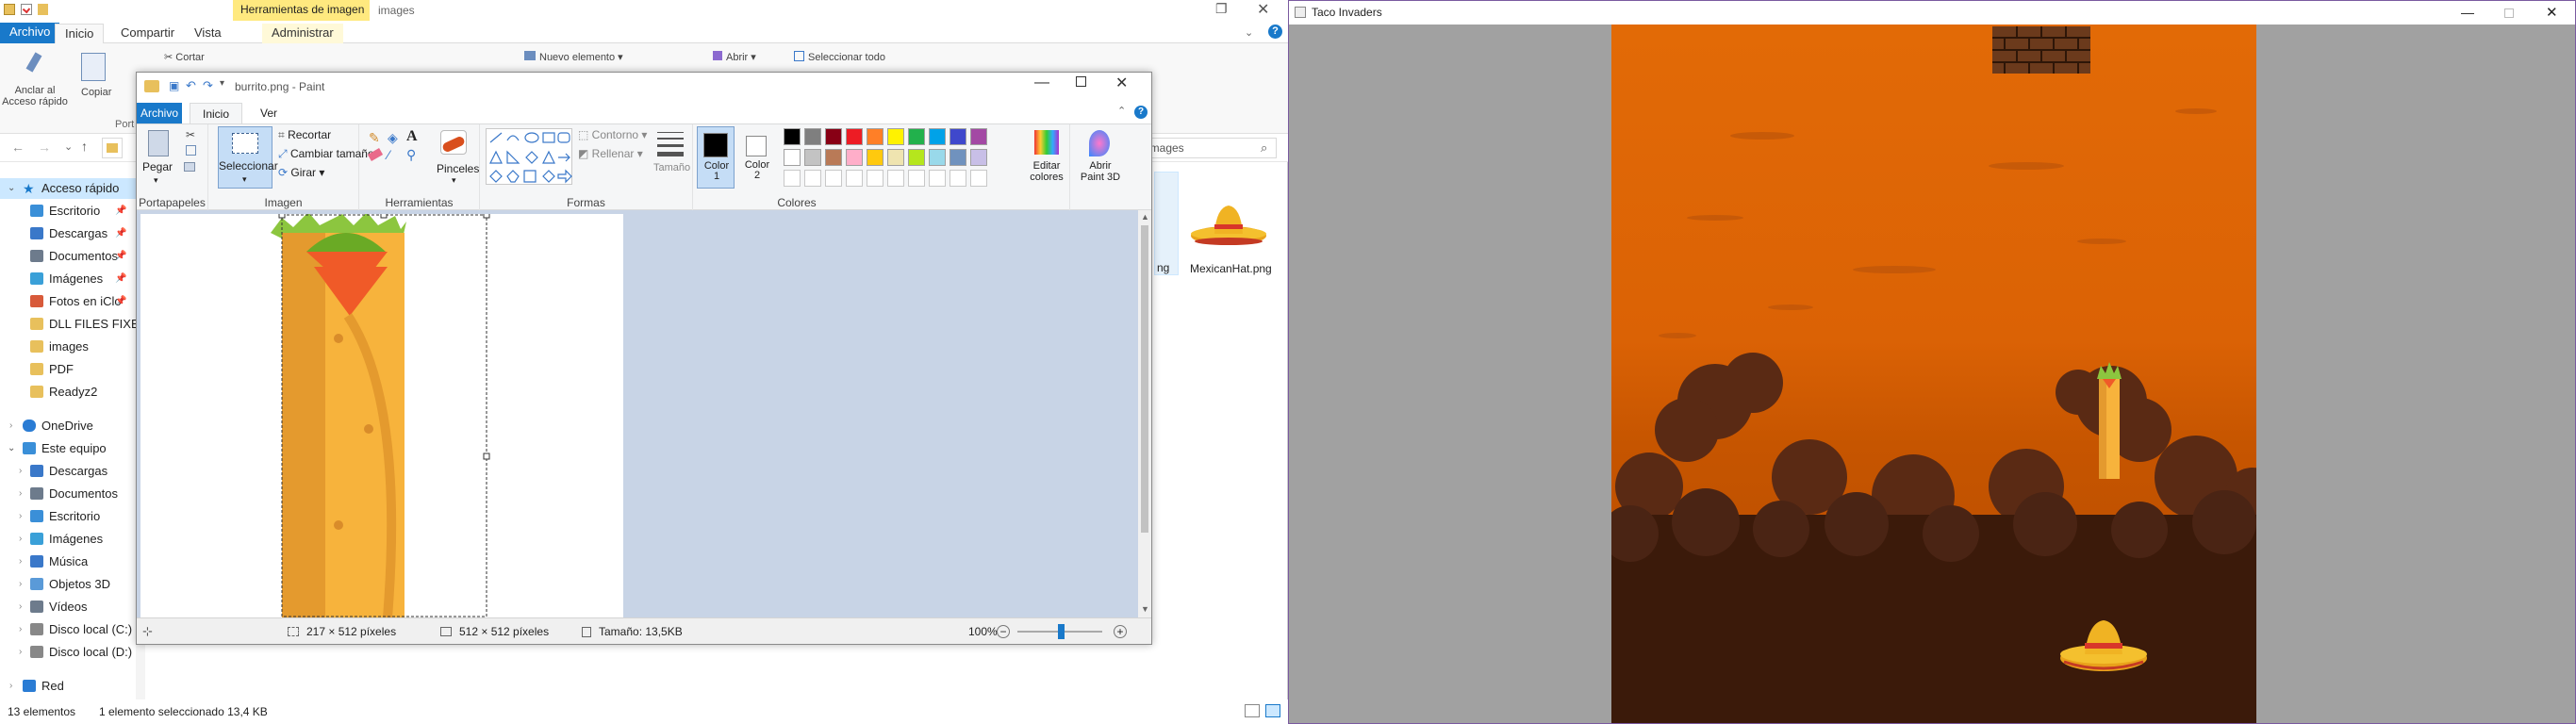  What do you see at coordinates (302, 33) in the screenshot?
I see `tab-administrar: Administrar` at bounding box center [302, 33].